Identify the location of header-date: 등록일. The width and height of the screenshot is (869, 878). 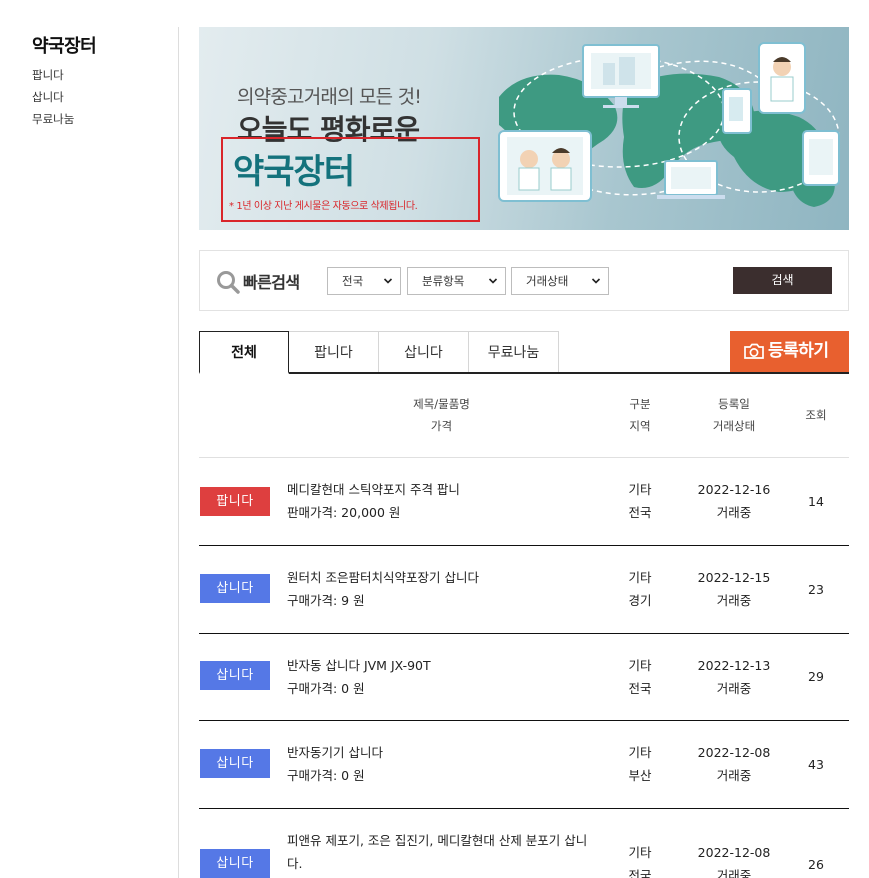
(734, 404).